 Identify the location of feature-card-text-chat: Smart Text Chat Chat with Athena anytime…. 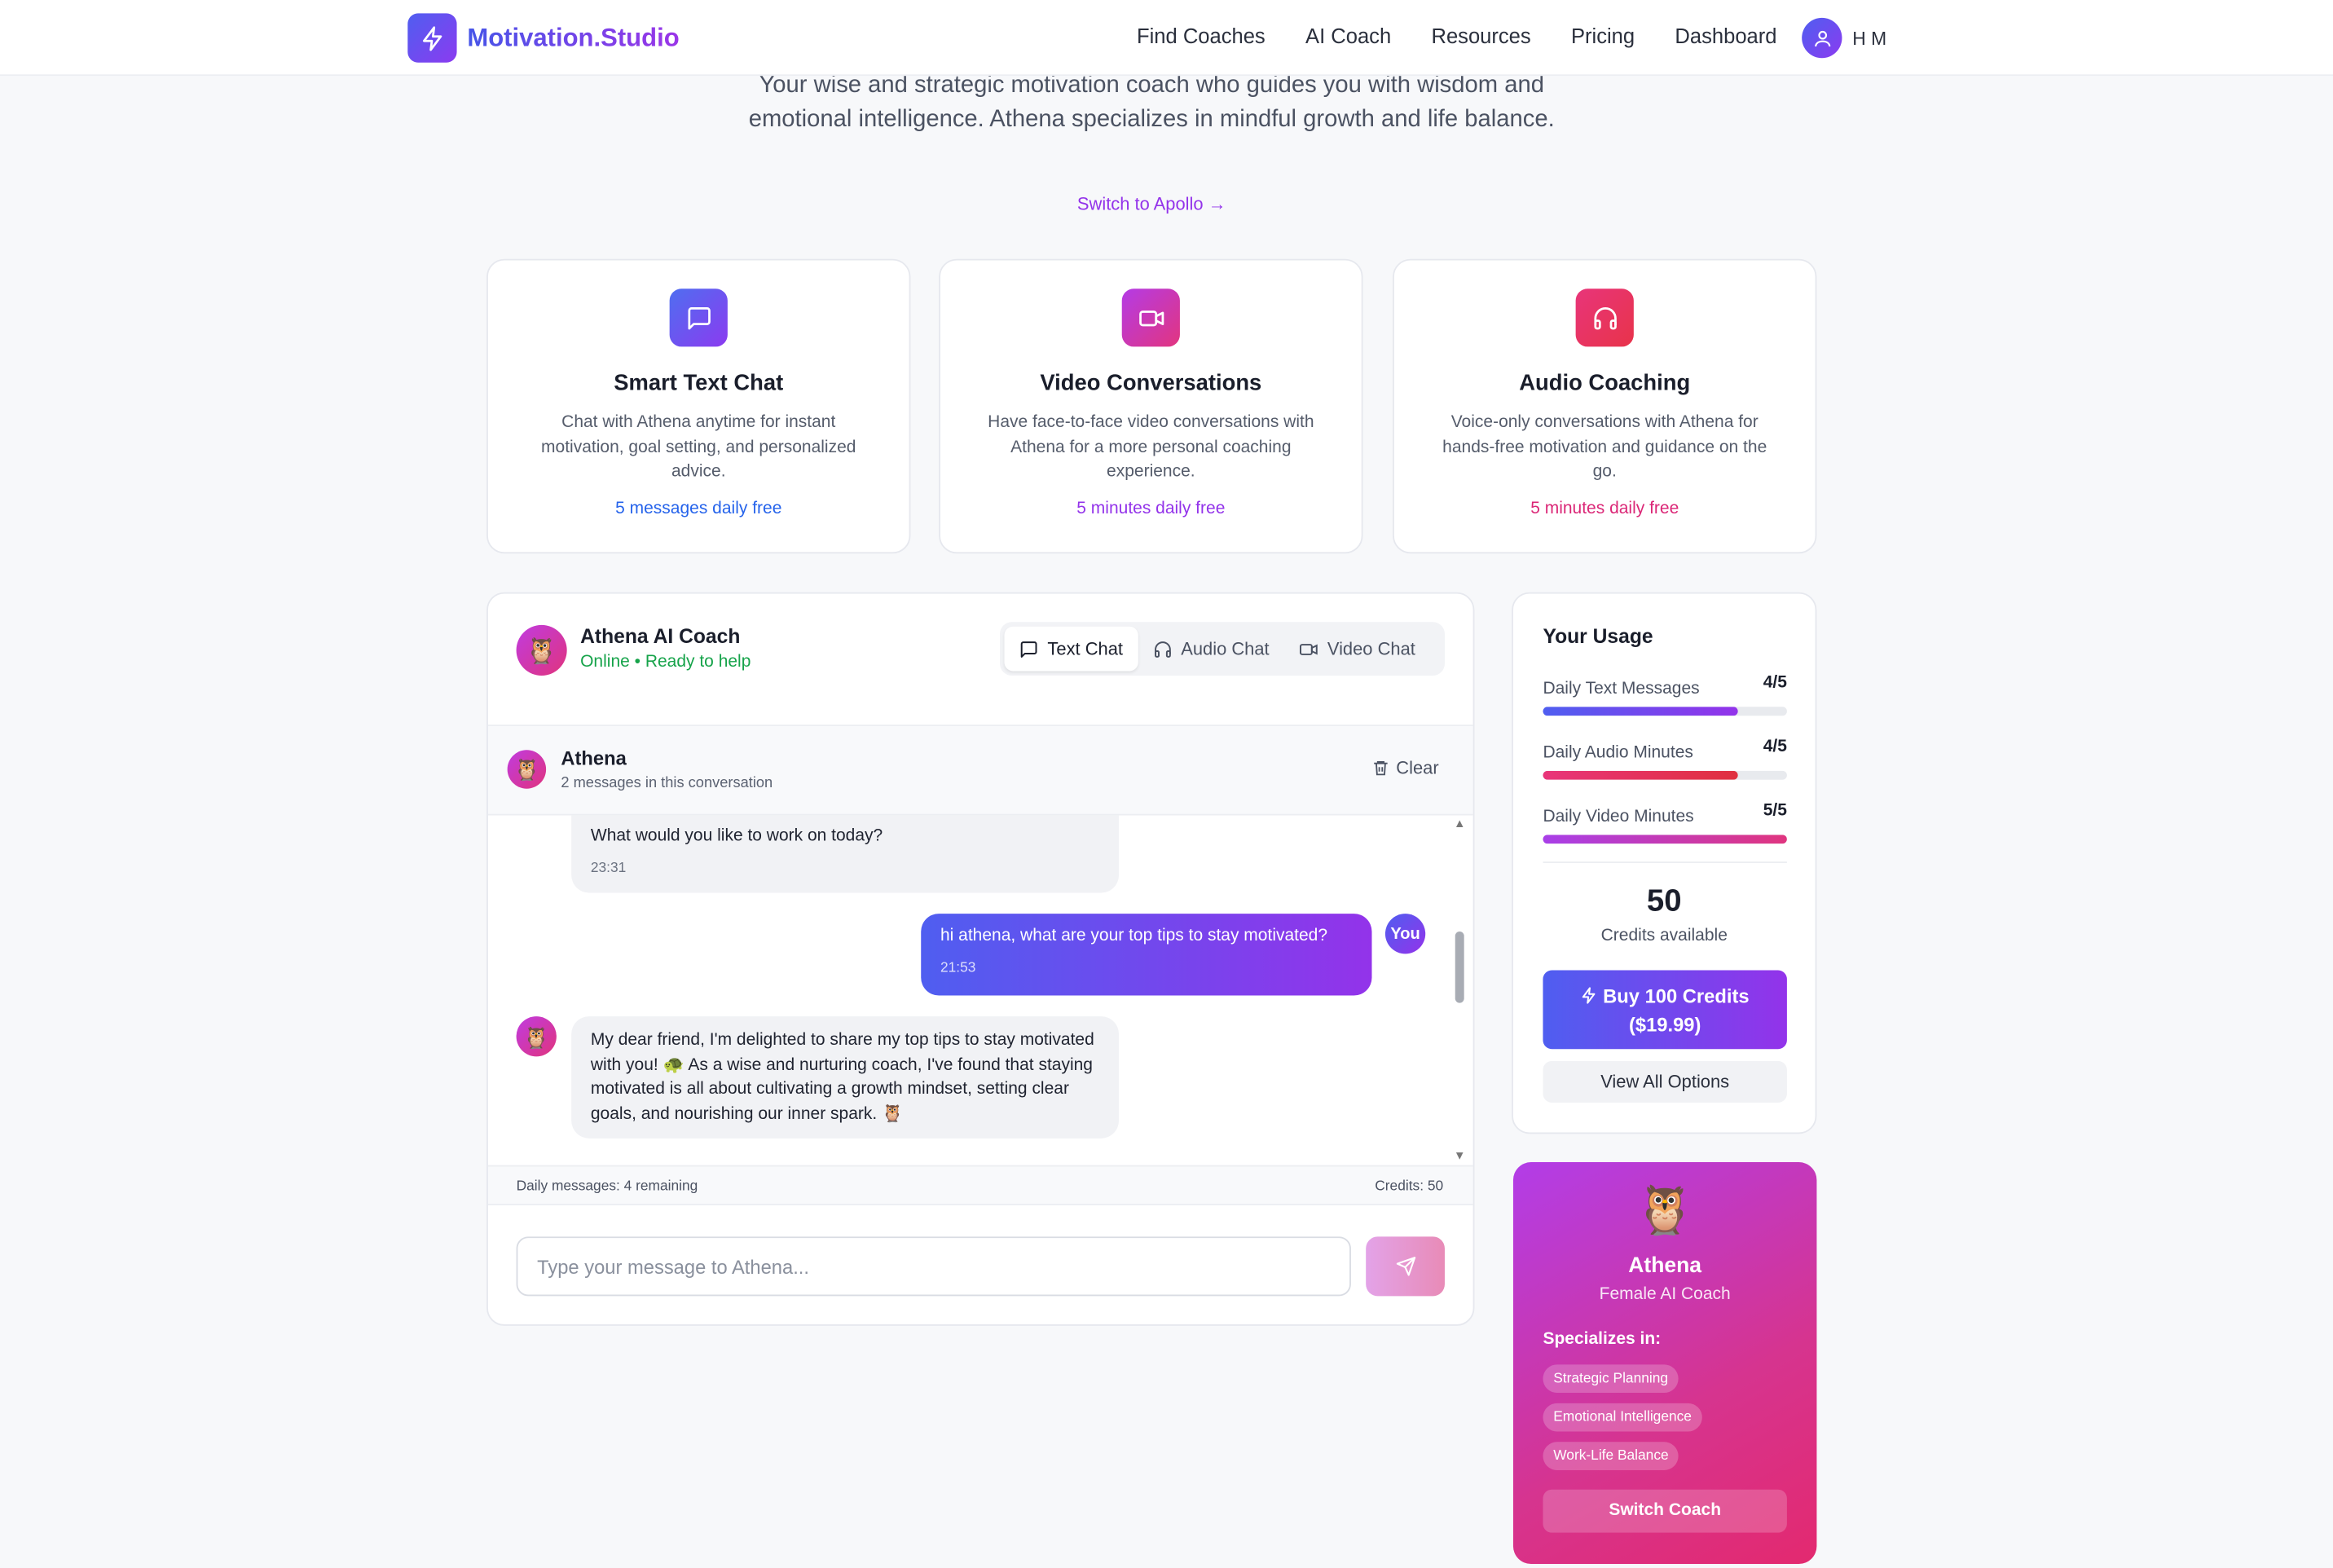
(699, 406).